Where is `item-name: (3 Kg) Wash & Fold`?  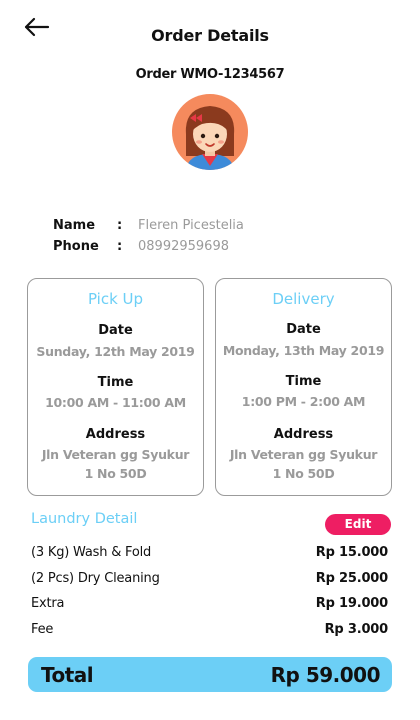 item-name: (3 Kg) Wash & Fold is located at coordinates (91, 553).